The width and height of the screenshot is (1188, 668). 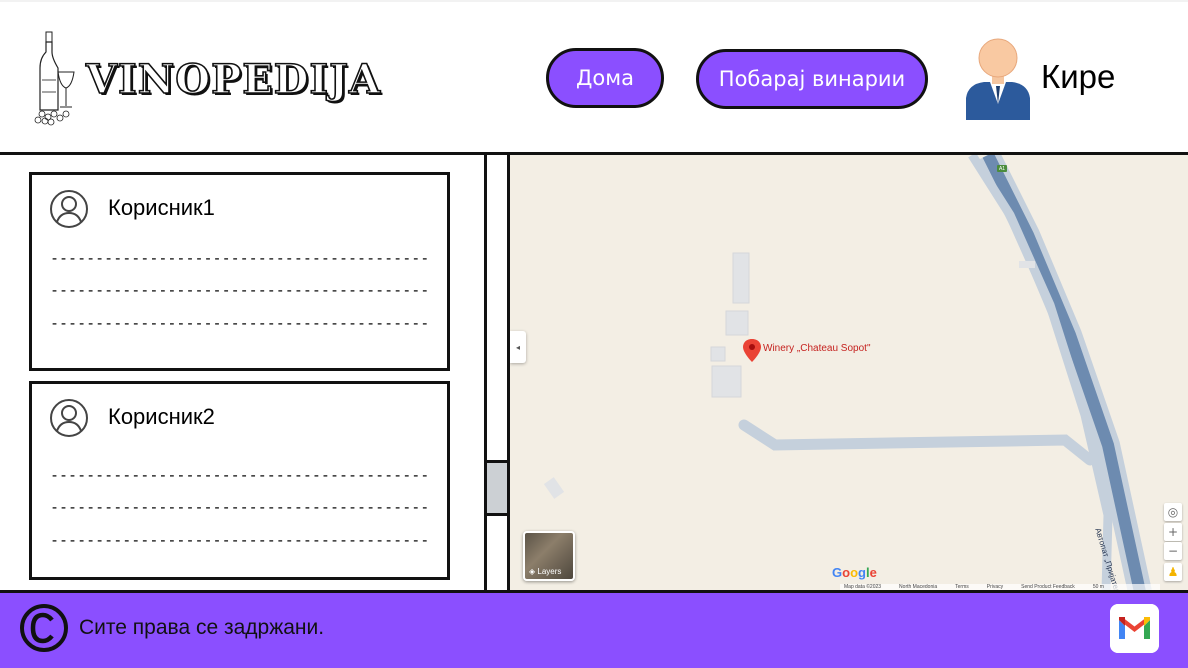 I want to click on username: Кире, so click(x=1078, y=76).